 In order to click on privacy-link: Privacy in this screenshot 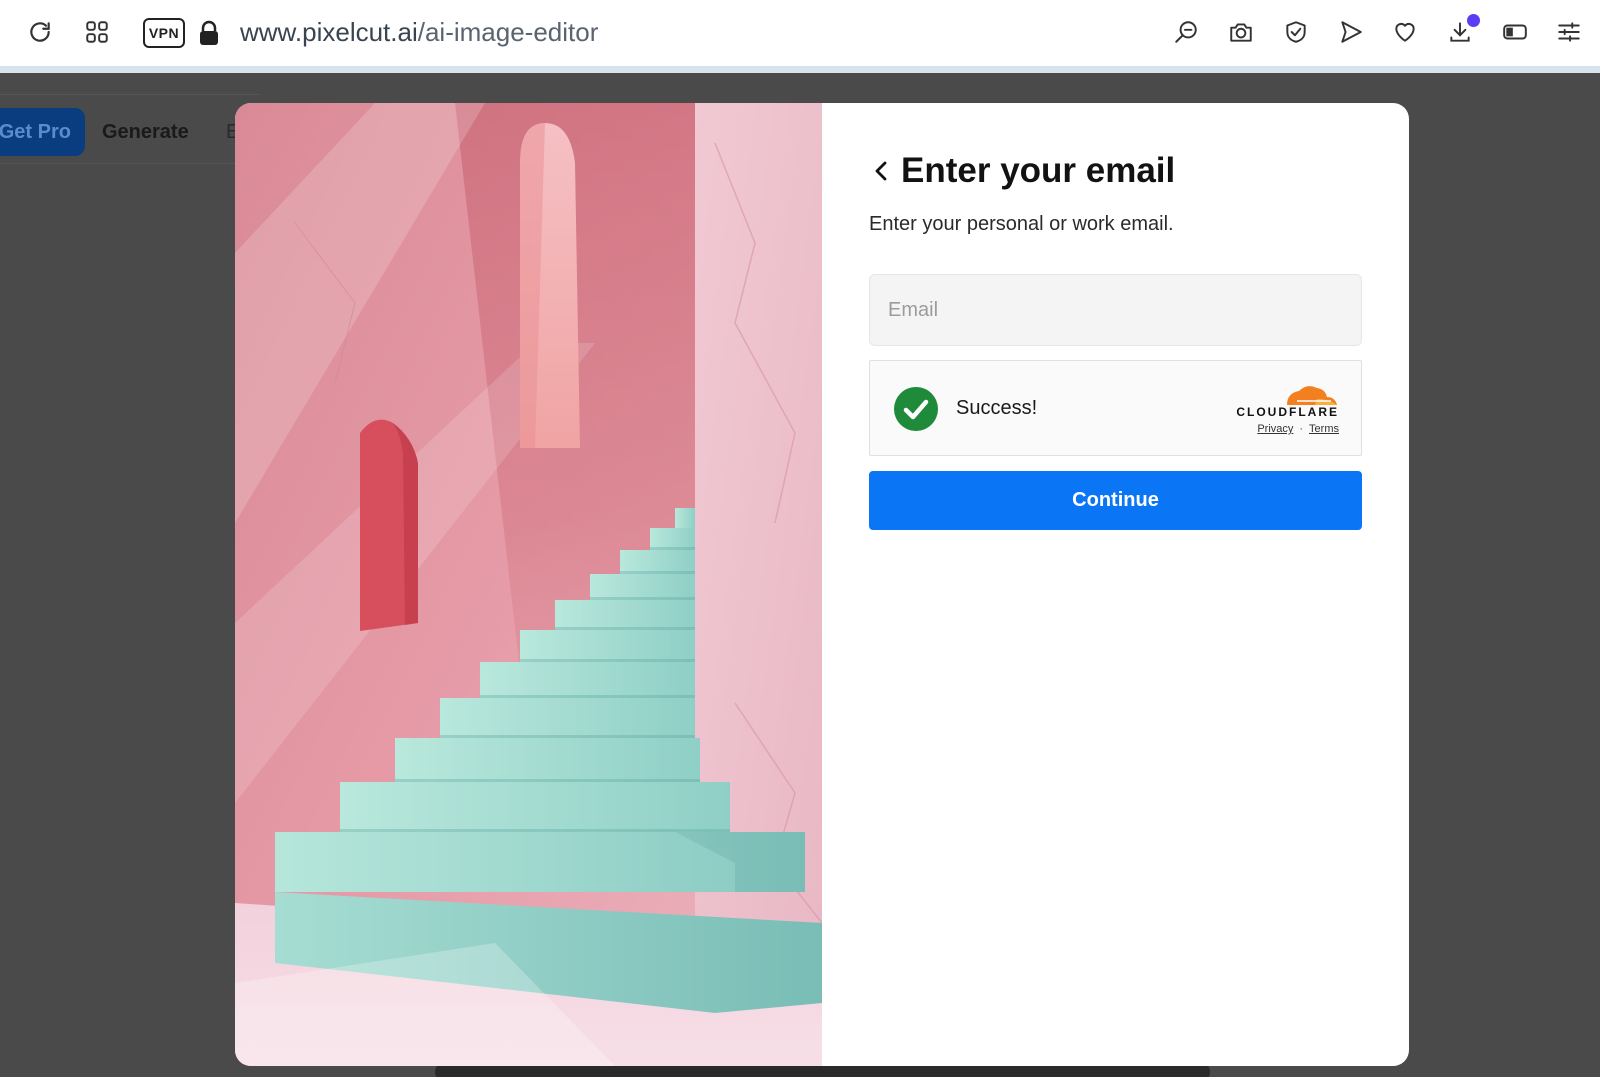, I will do `click(1275, 429)`.